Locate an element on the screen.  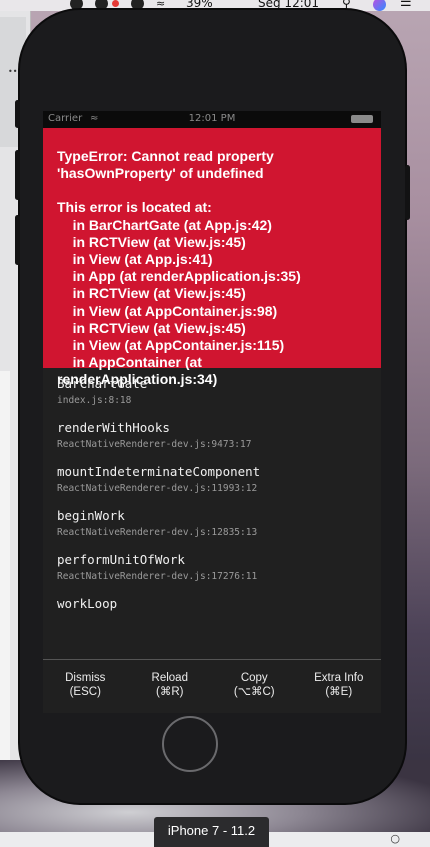
frame-function: performUnitOfWork is located at coordinates (121, 559).